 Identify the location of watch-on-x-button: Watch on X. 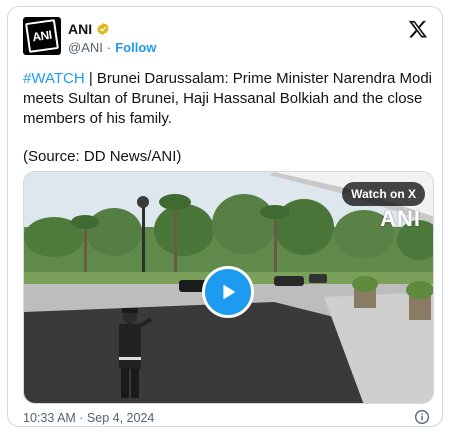
(383, 194).